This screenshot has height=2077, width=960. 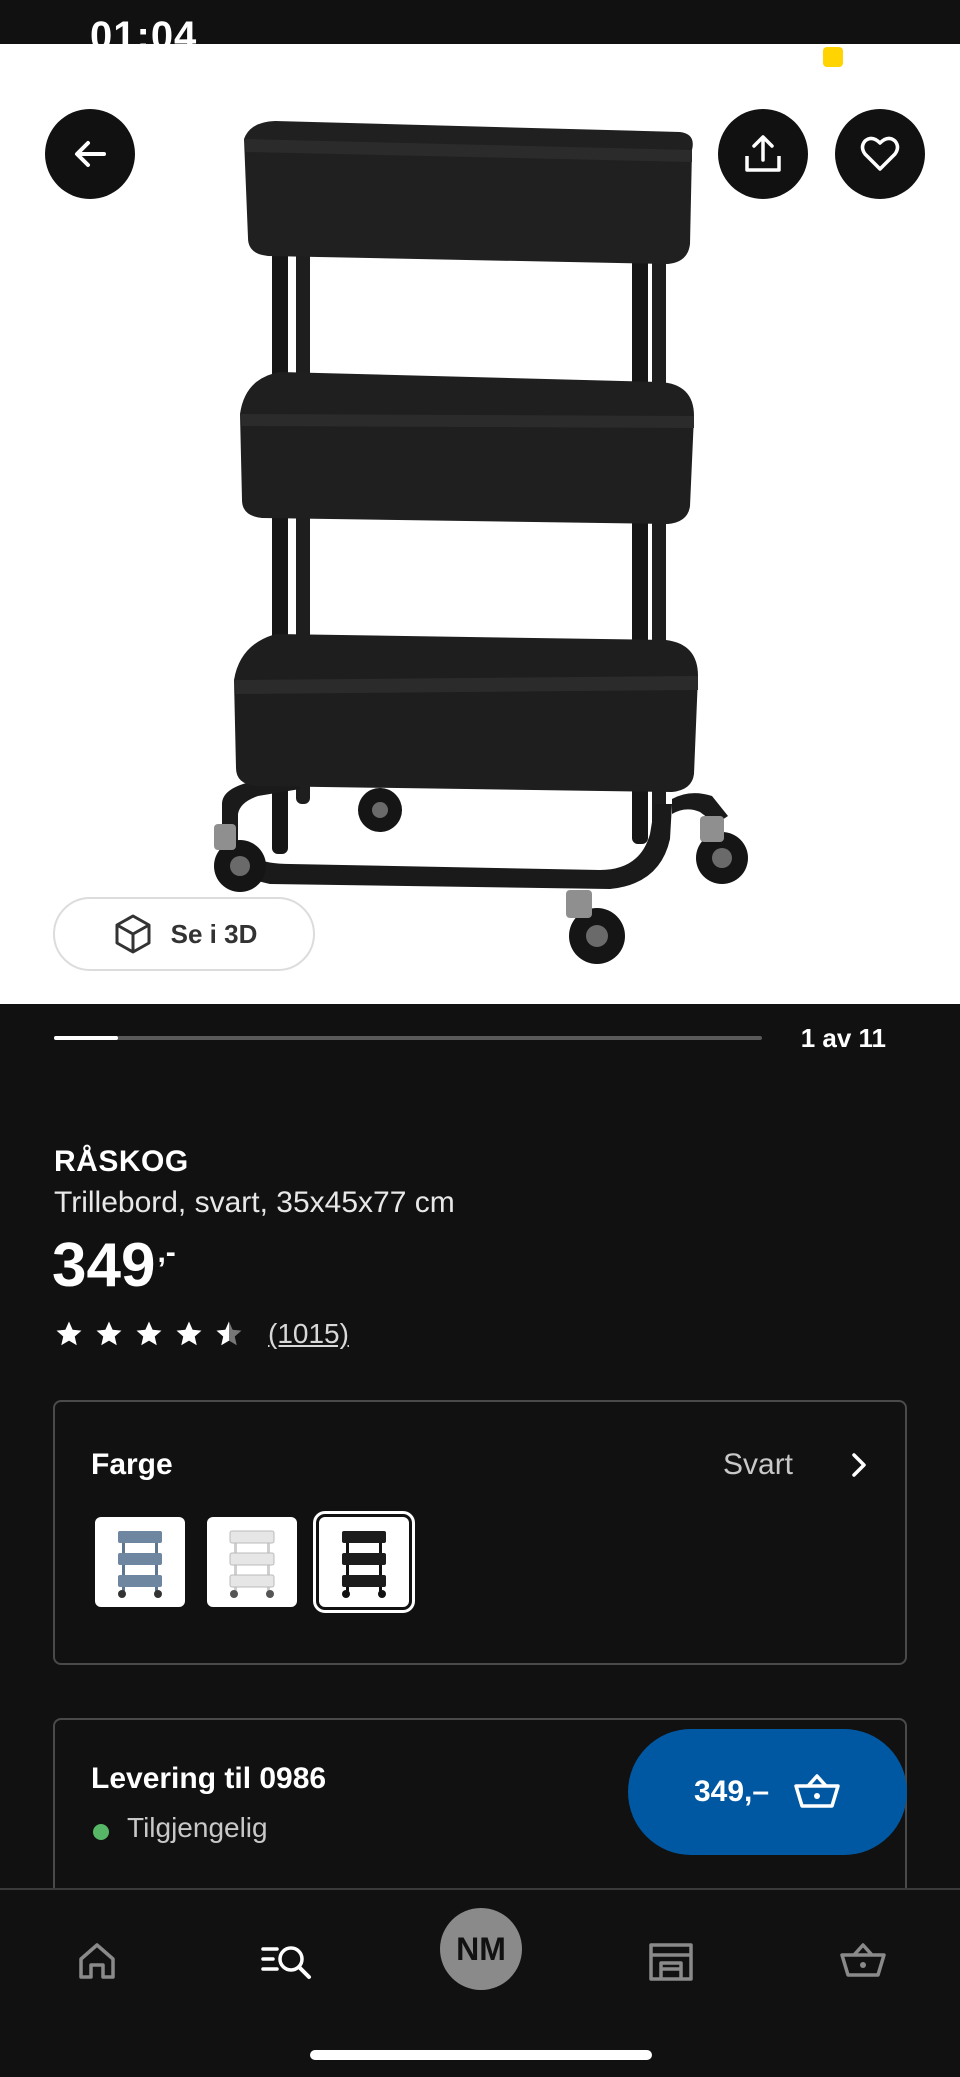 I want to click on availability-dot, so click(x=101, y=1832).